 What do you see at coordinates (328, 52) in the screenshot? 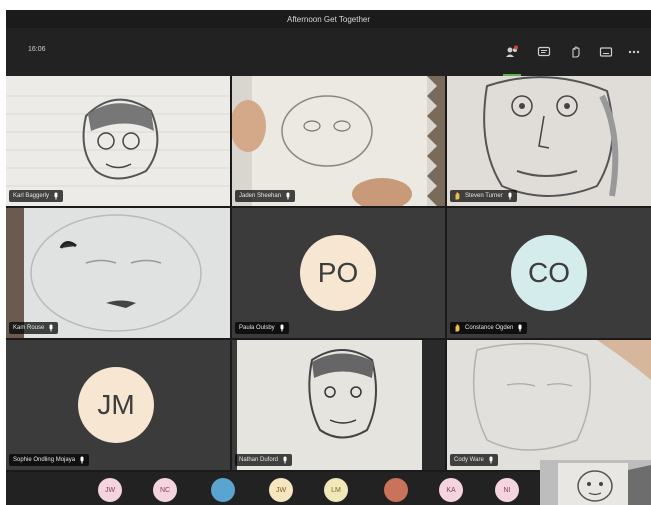
I see `meeting-toolbar: 16:06` at bounding box center [328, 52].